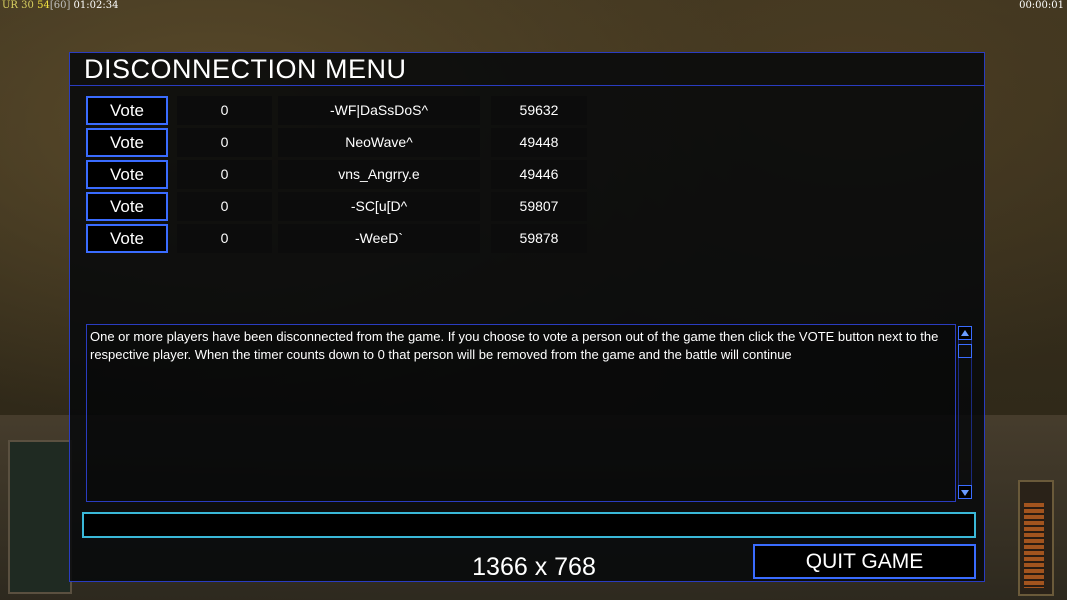 This screenshot has height=600, width=1067. Describe the element at coordinates (965, 333) in the screenshot. I see `scroll-up-arrow-icon` at that location.